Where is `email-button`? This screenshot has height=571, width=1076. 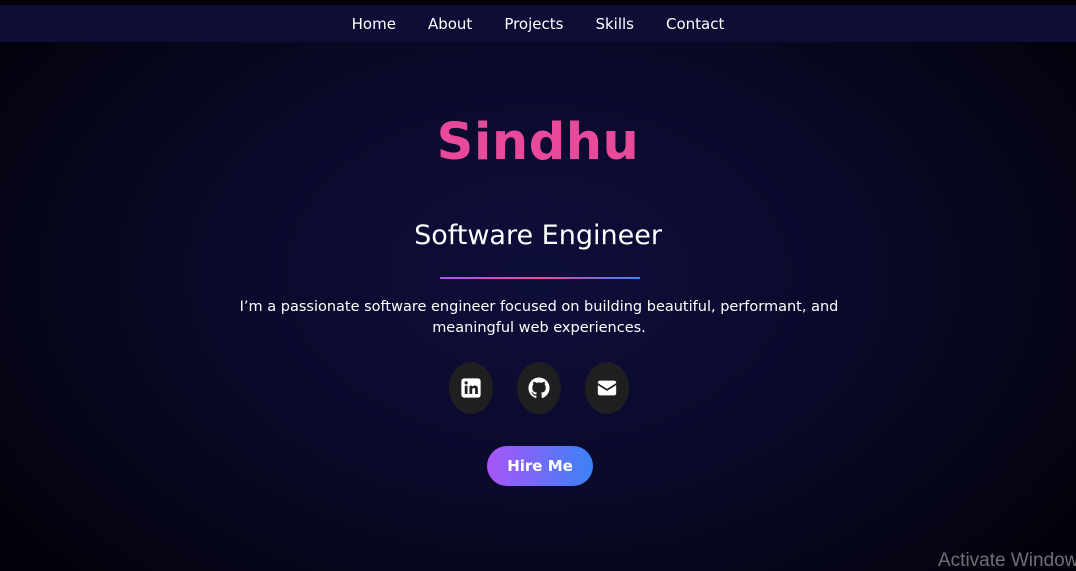 email-button is located at coordinates (607, 388).